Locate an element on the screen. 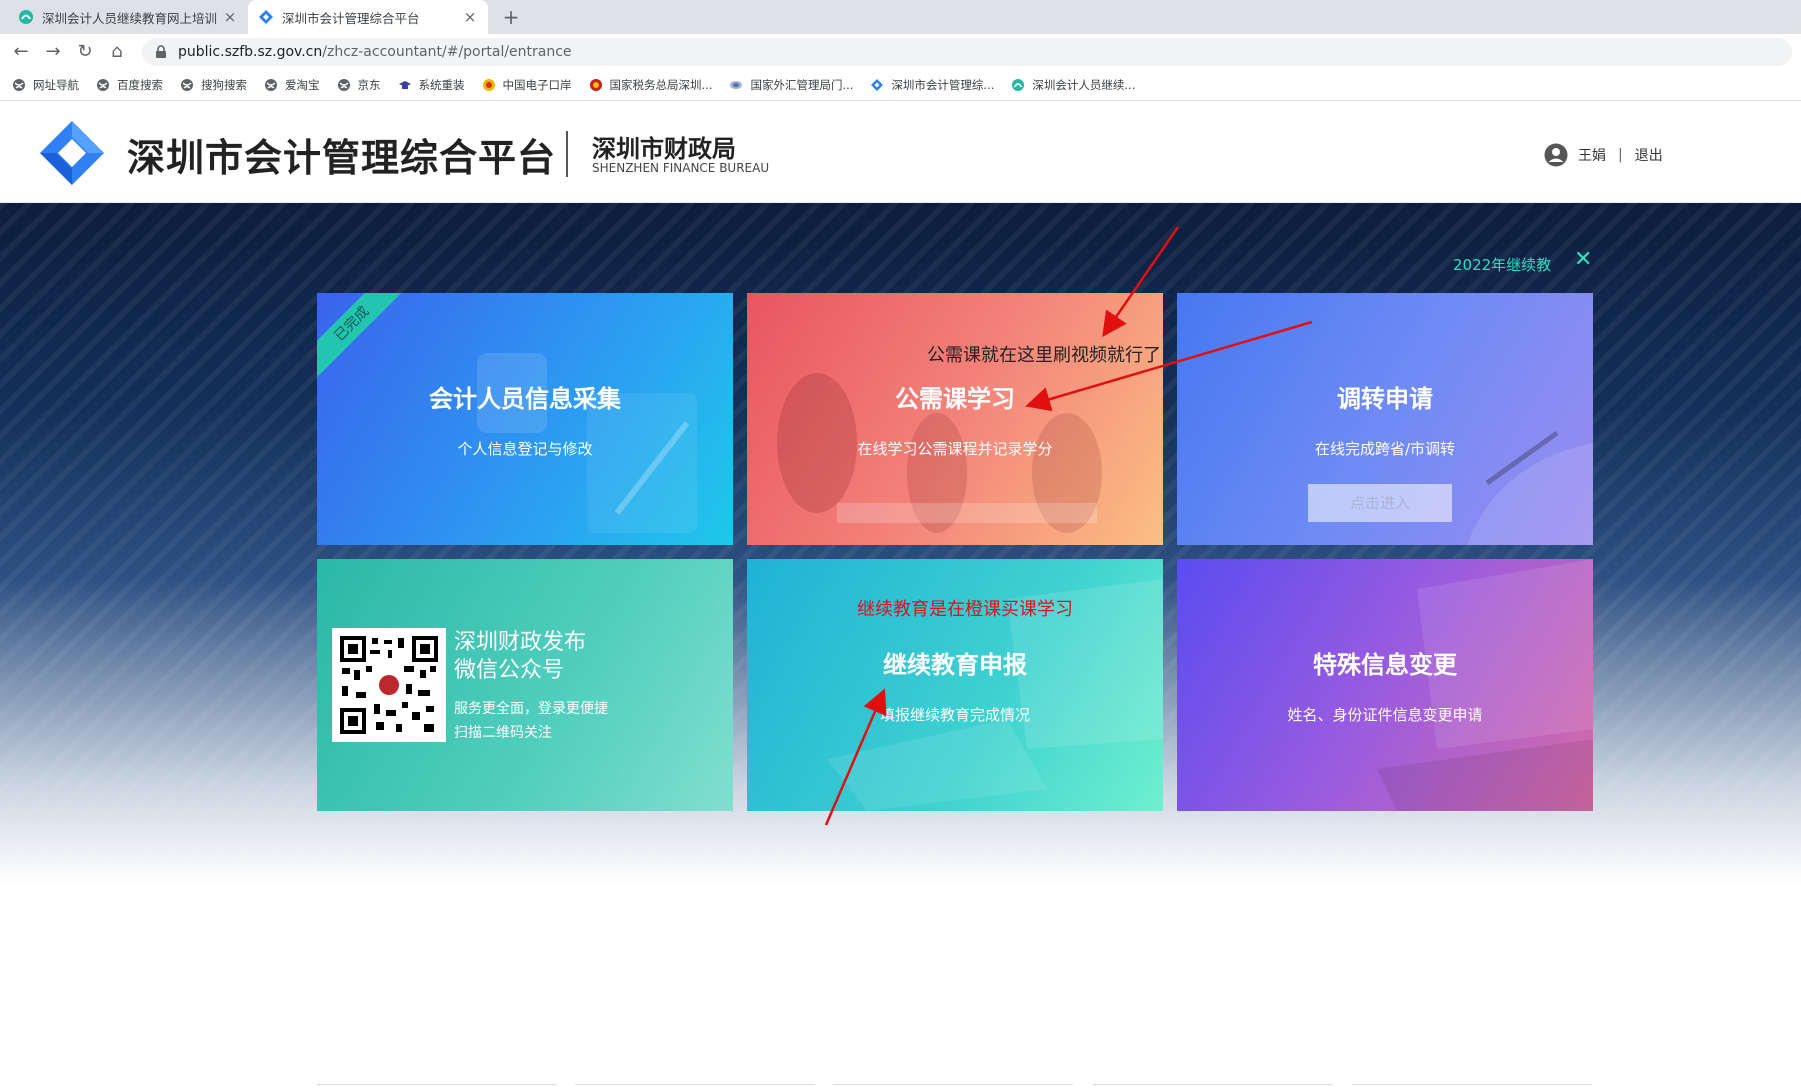  card-subtitle: 在线学习公需课程并记录学分 is located at coordinates (955, 449).